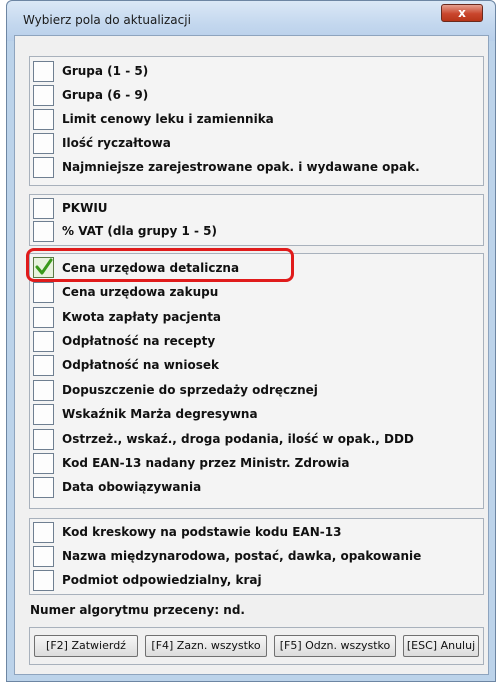 The height and width of the screenshot is (682, 496). I want to click on checkbox-odplatnosc-wniosek, so click(43, 365).